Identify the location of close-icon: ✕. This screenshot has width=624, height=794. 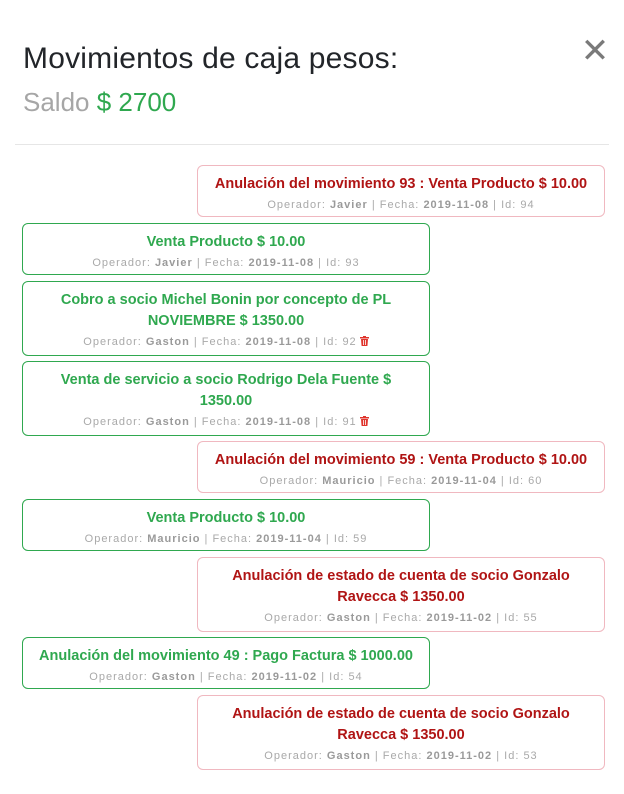
(595, 51).